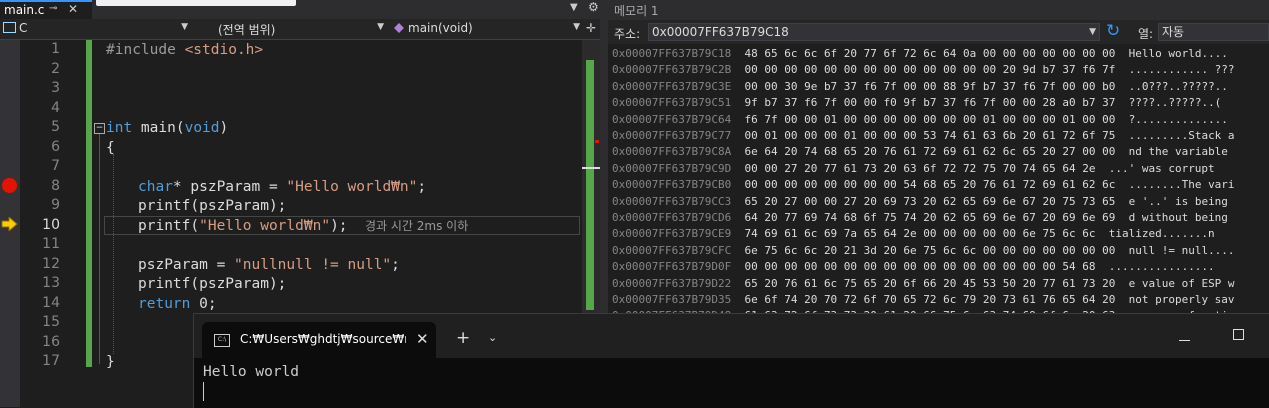  I want to click on line-number: 15, so click(51, 322).